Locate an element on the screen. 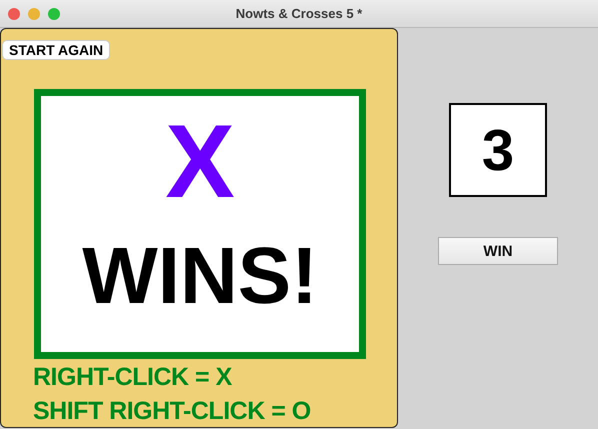 The width and height of the screenshot is (598, 429). zoom-icon is located at coordinates (54, 14).